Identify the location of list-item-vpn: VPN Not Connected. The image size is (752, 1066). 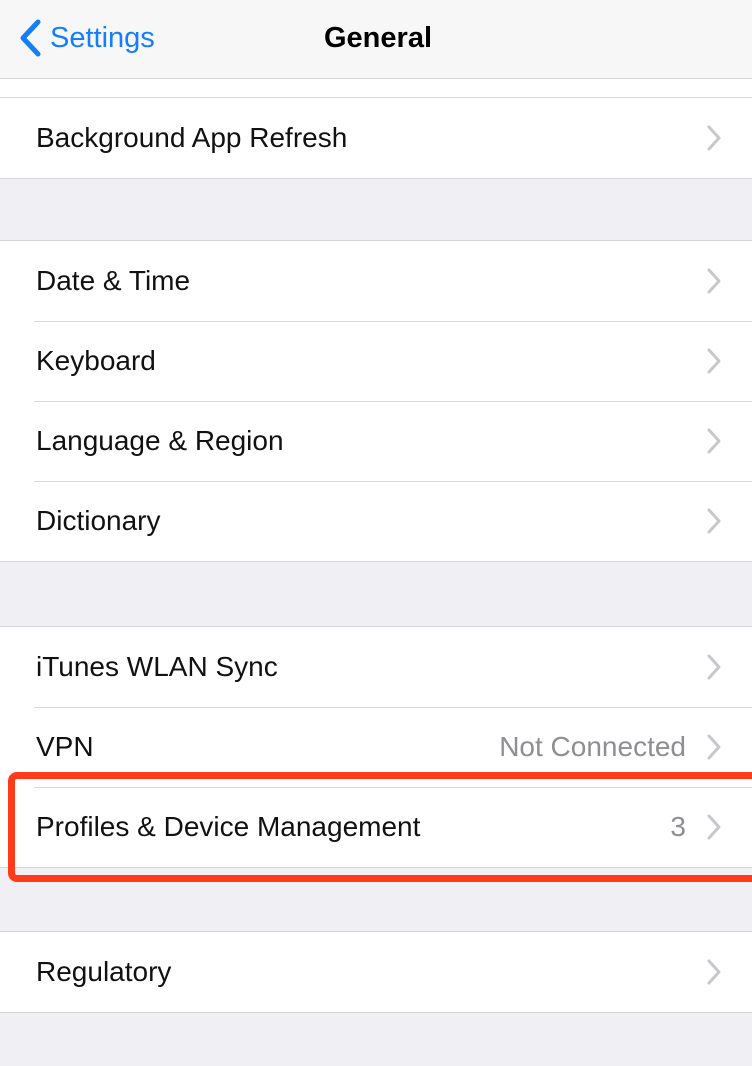
(376, 747).